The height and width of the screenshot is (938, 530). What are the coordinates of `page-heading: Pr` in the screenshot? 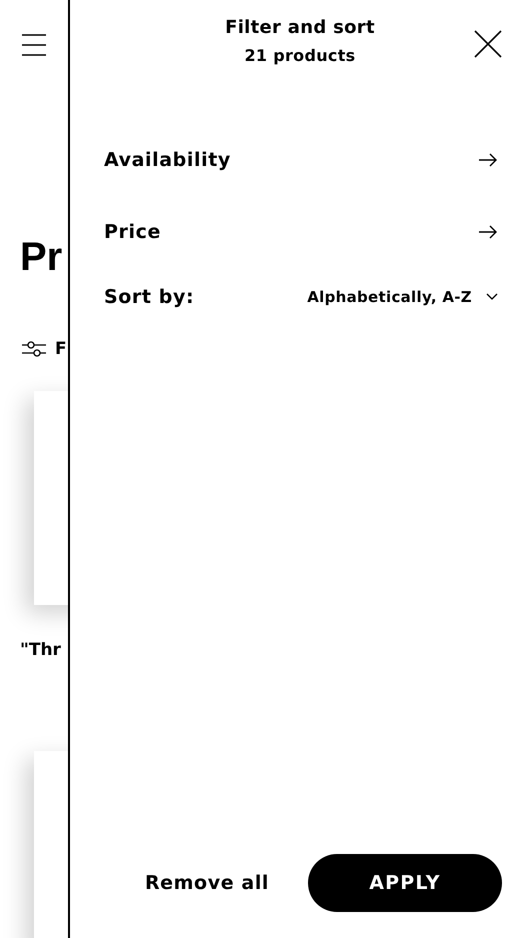 It's located at (42, 257).